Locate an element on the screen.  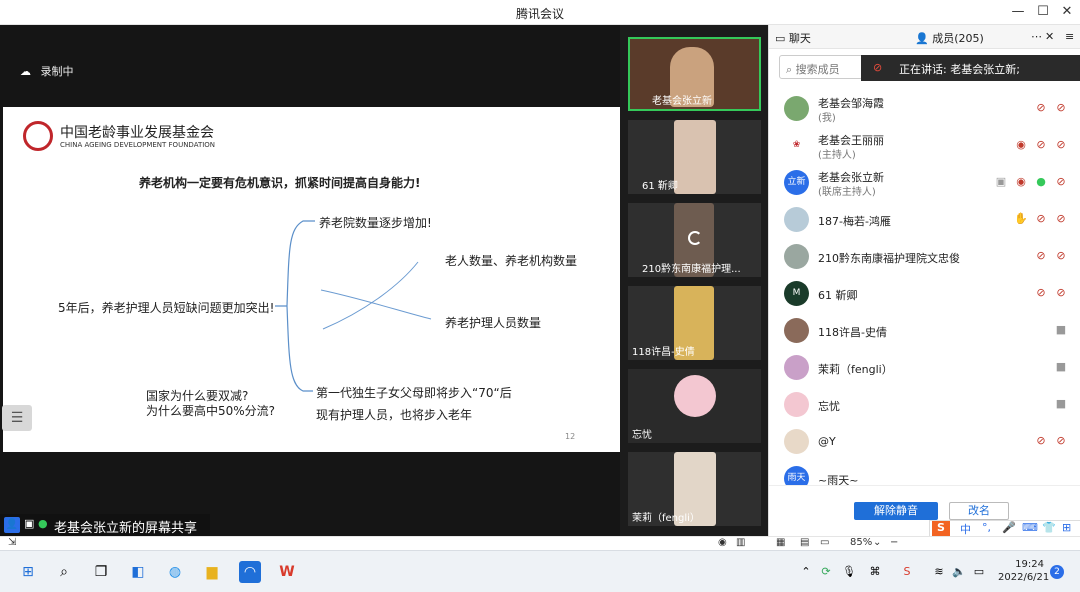
member-row: 118许昌-史倩 ■ is located at coordinates (924, 330).